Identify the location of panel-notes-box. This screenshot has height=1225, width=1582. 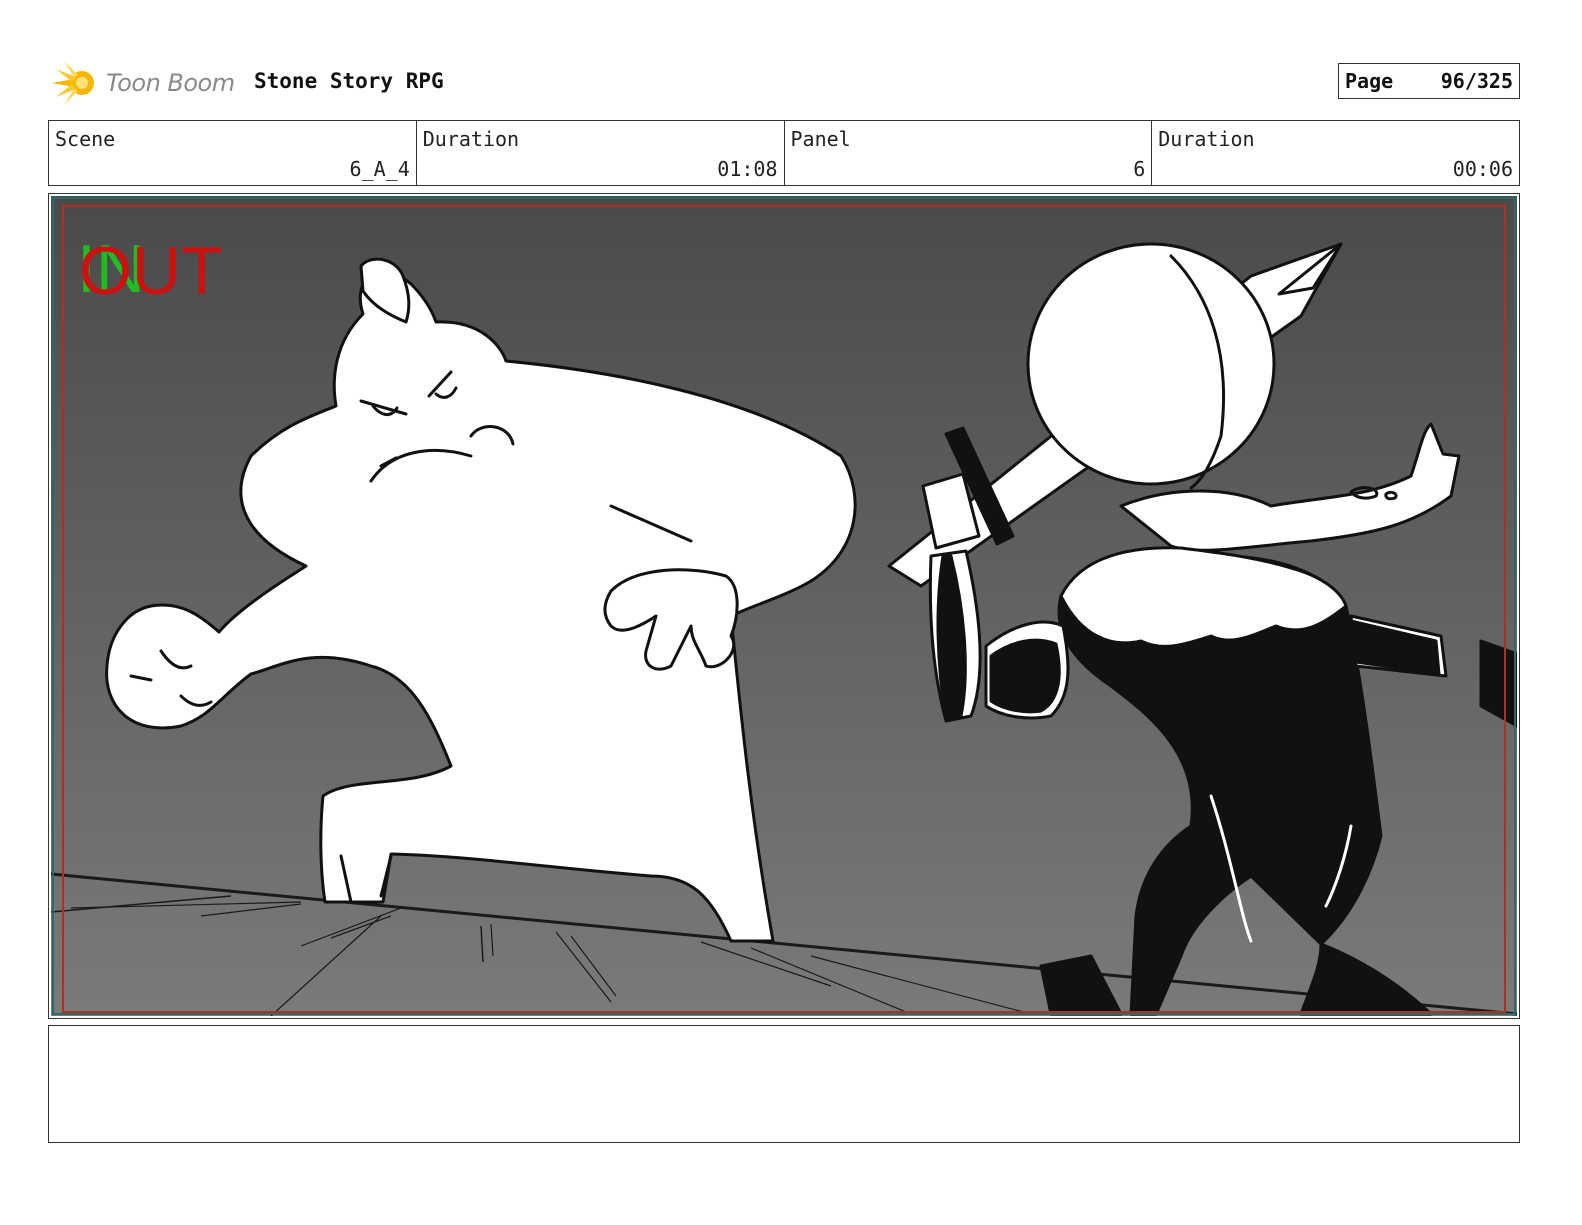
(784, 1084).